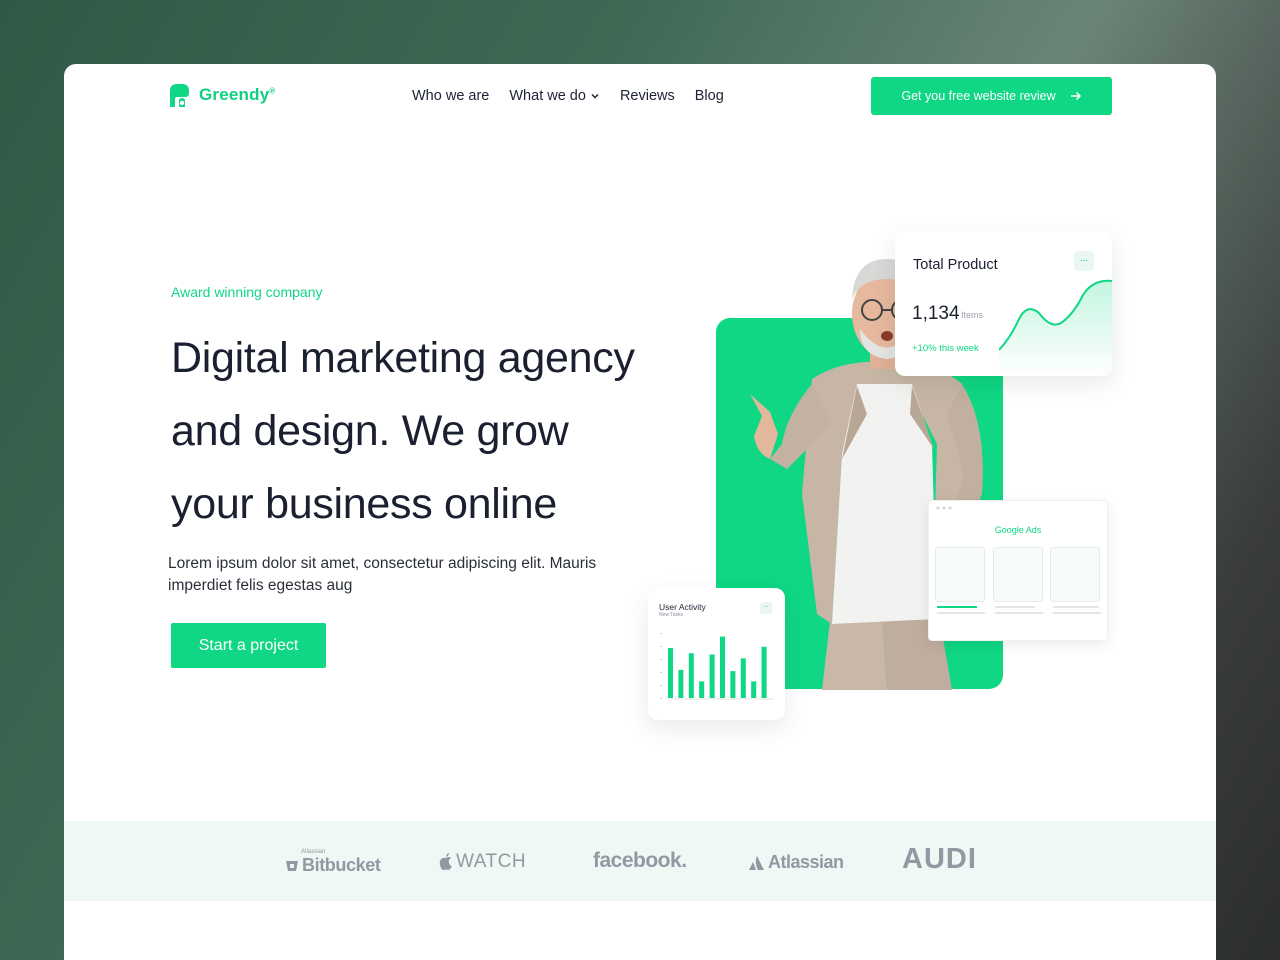 The width and height of the screenshot is (1280, 960). What do you see at coordinates (936, 313) in the screenshot?
I see `total-product-value: 1,134` at bounding box center [936, 313].